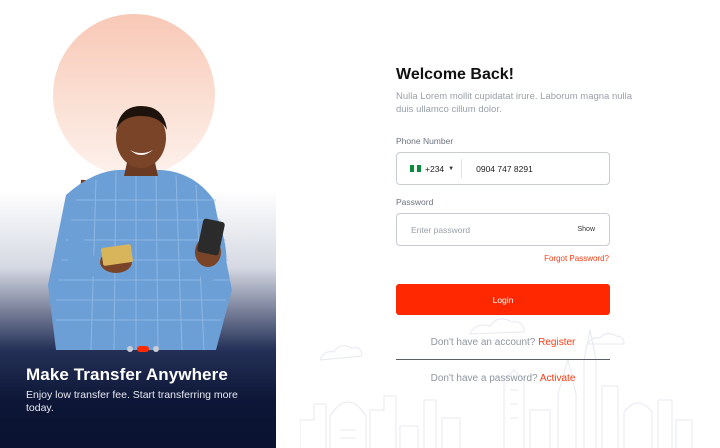 The height and width of the screenshot is (448, 720). I want to click on password-label: Password, so click(415, 202).